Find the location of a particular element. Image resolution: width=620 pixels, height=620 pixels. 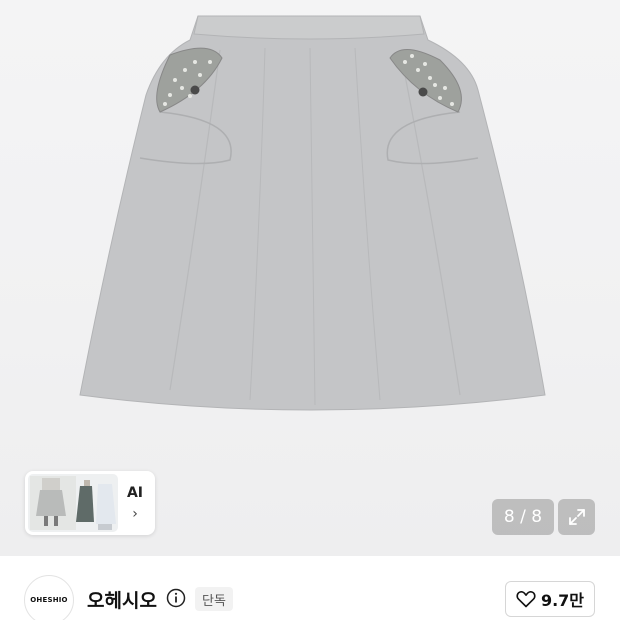

expand-icon is located at coordinates (576, 517).